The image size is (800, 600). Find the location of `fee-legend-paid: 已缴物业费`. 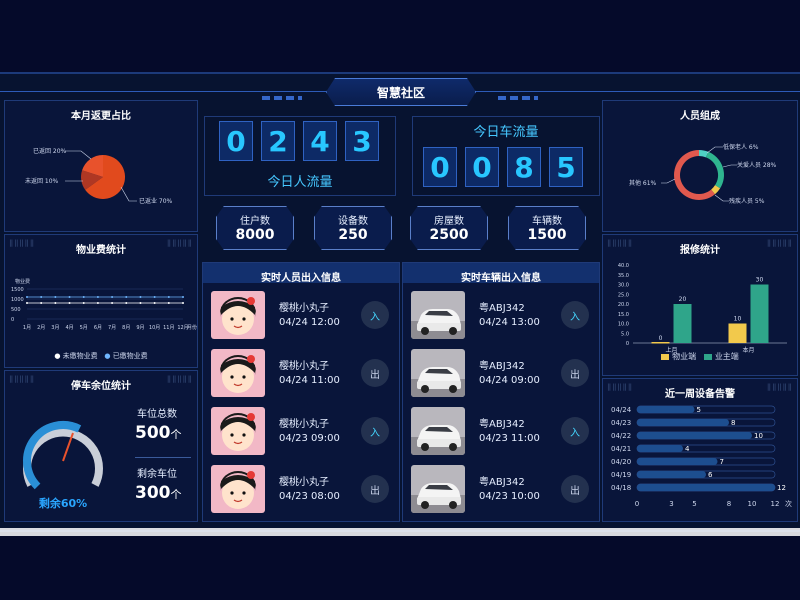

fee-legend-paid: 已缴物业费 is located at coordinates (130, 356).